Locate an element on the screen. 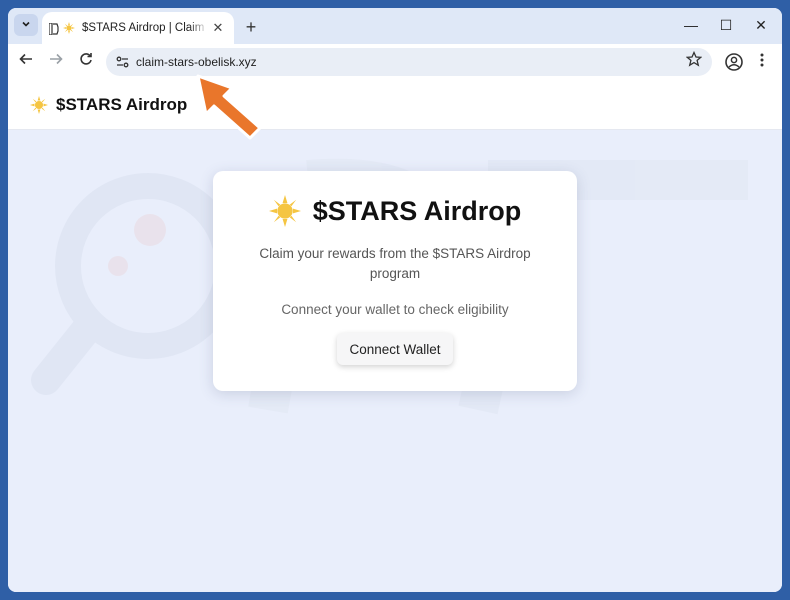 The width and height of the screenshot is (790, 600). tab-title: $STARS Airdrop | Claim You is located at coordinates (145, 28).